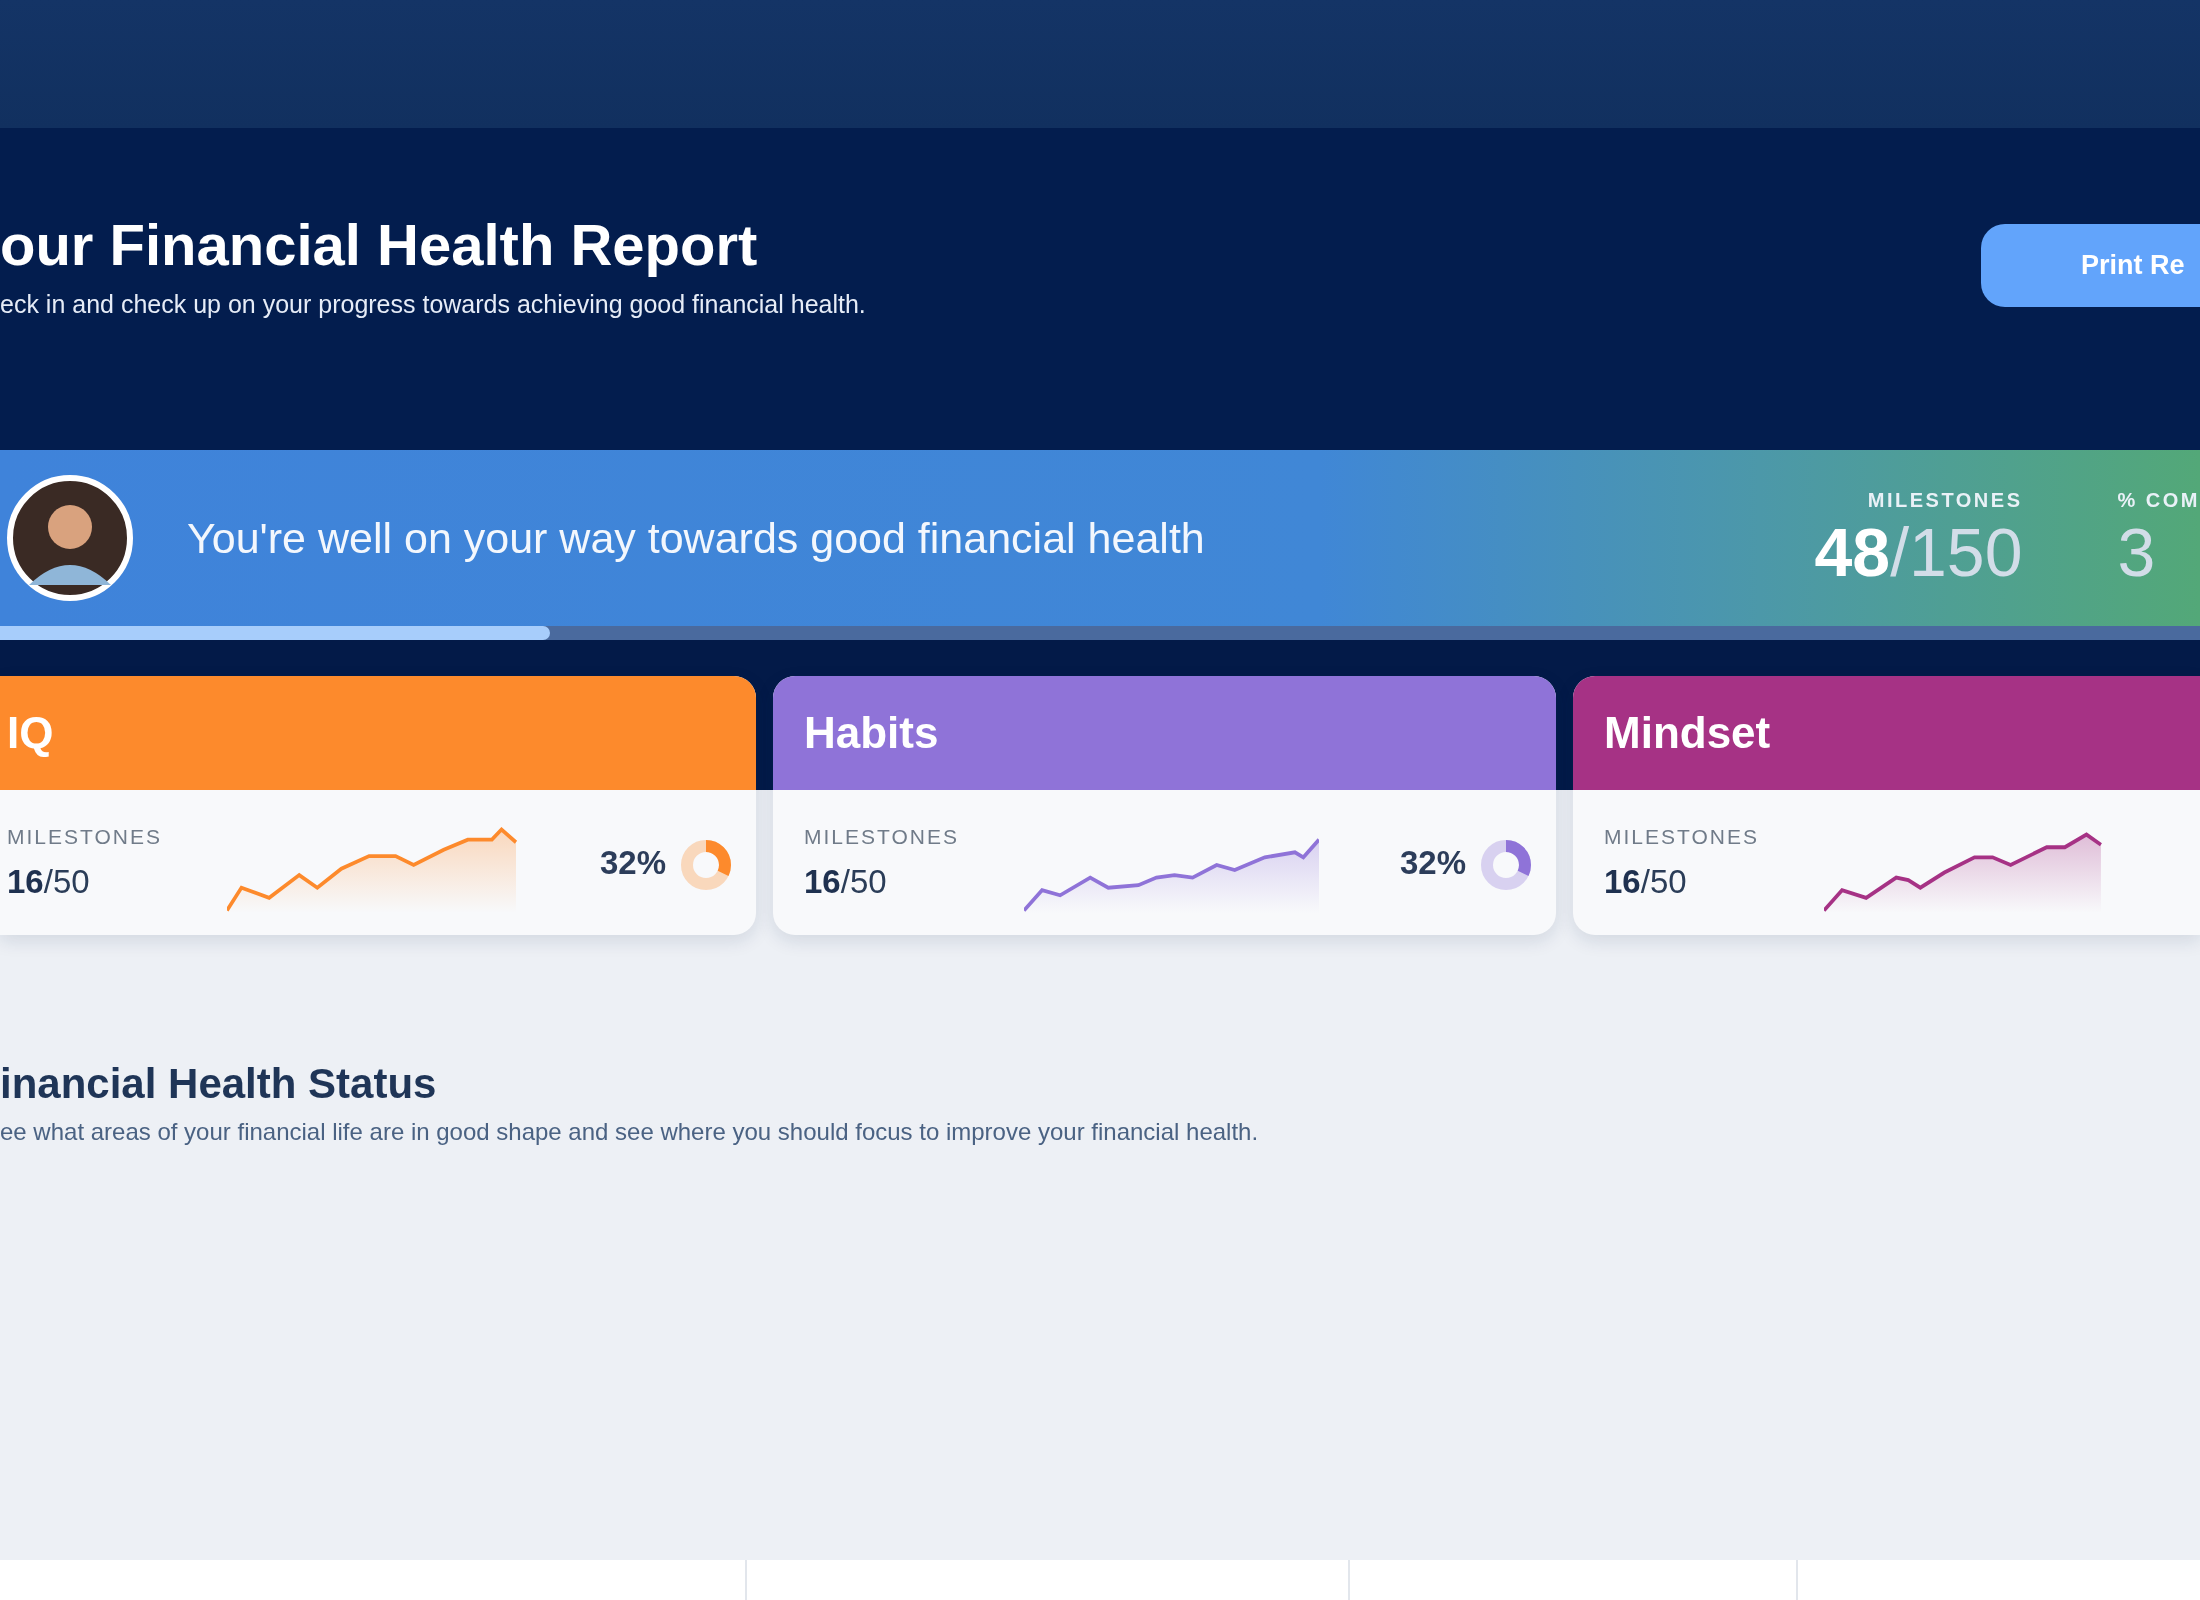  Describe the element at coordinates (219, 1084) in the screenshot. I see `section-title: inancial Health Status` at that location.